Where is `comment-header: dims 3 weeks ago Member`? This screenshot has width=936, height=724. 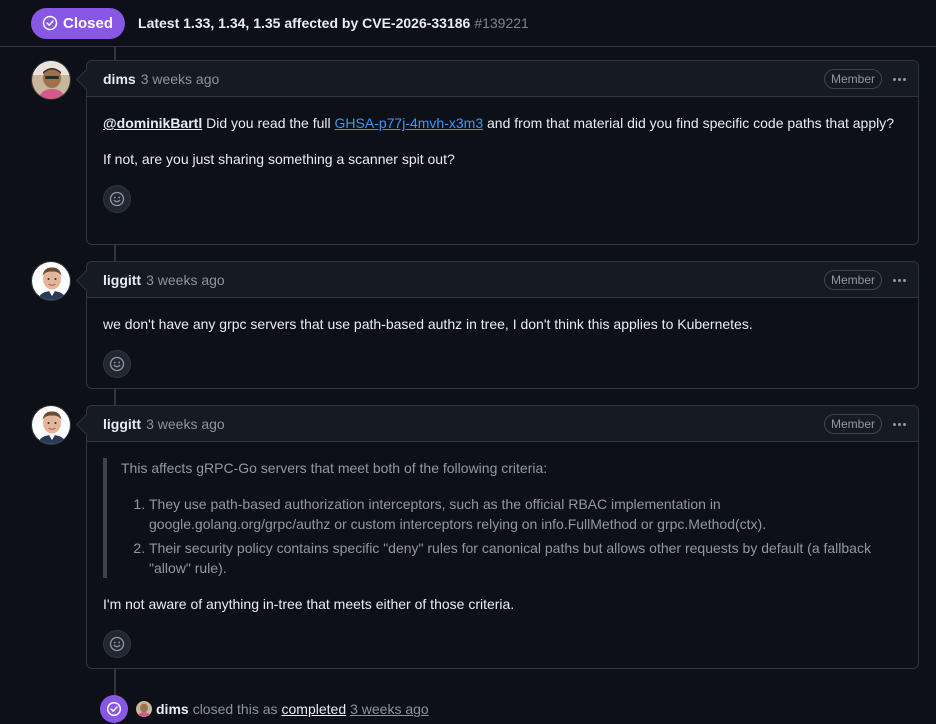 comment-header: dims 3 weeks ago Member is located at coordinates (502, 79).